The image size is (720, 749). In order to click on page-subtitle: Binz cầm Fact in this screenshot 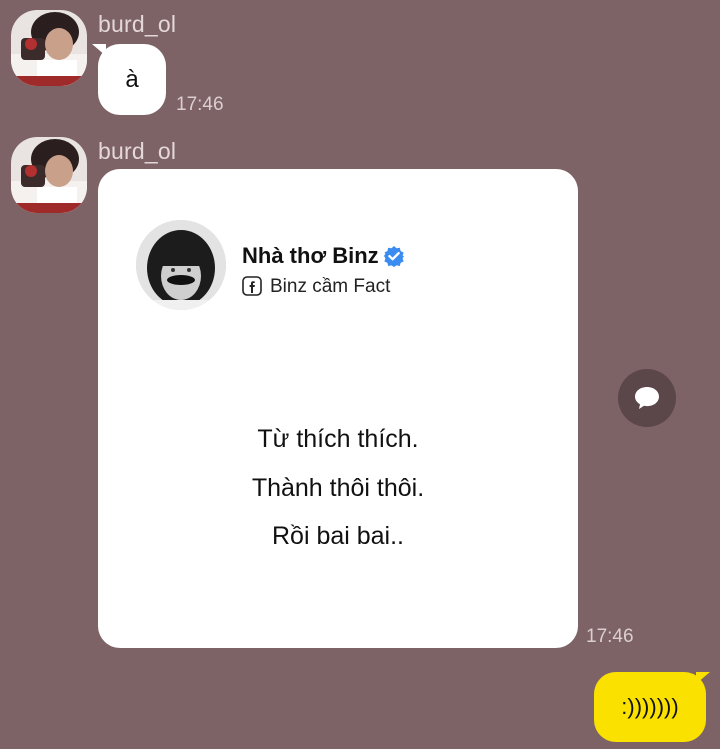, I will do `click(330, 286)`.